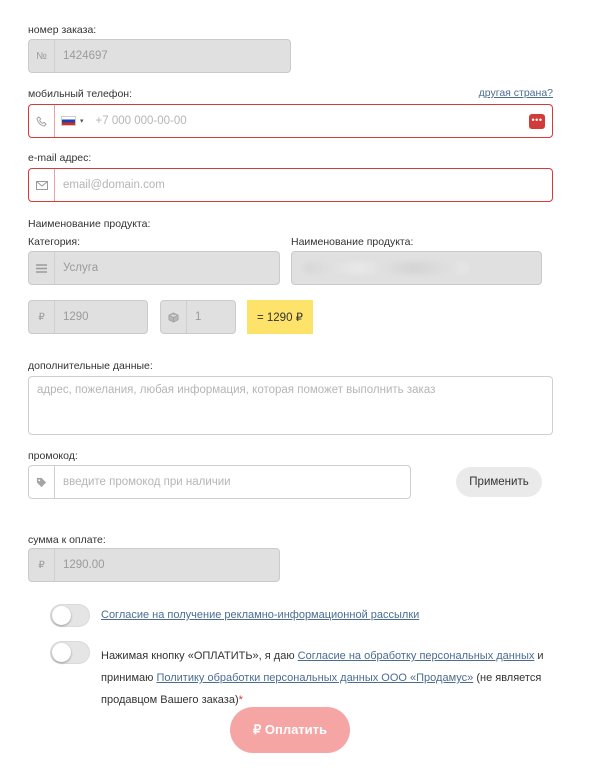 This screenshot has width=593, height=780. I want to click on product-name-field, so click(416, 268).